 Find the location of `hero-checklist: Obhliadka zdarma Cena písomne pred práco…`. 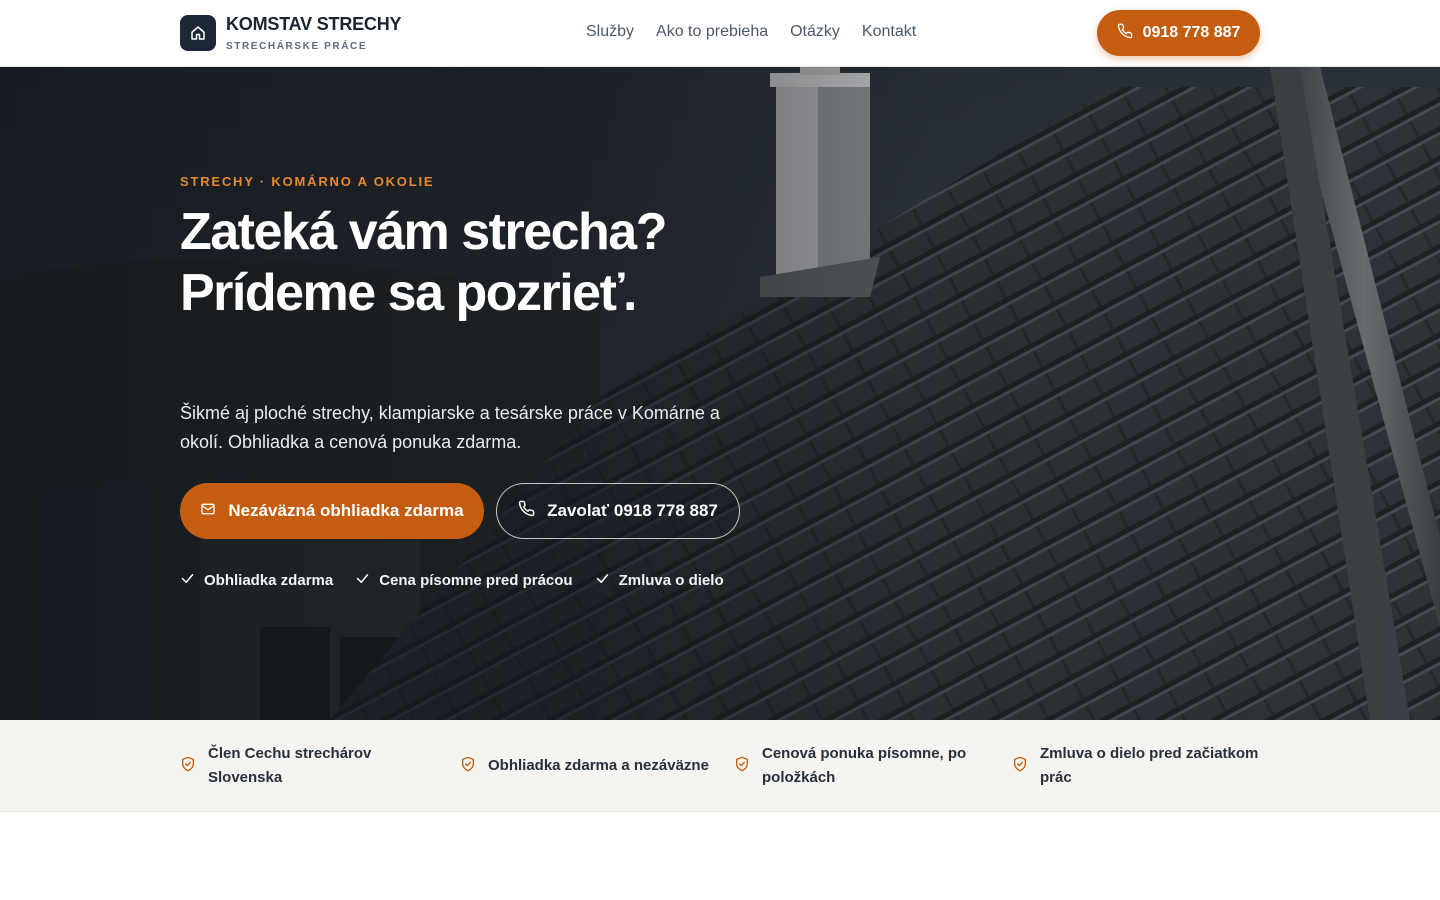

hero-checklist: Obhliadka zdarma Cena písomne pred práco… is located at coordinates (452, 580).